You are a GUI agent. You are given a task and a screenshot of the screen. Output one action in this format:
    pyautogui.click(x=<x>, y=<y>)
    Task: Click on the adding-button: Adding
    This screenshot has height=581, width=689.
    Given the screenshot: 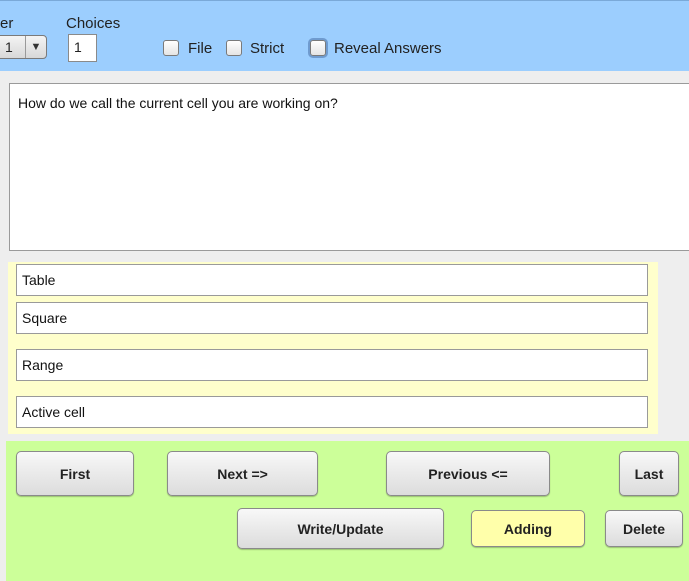 What is the action you would take?
    pyautogui.click(x=528, y=528)
    